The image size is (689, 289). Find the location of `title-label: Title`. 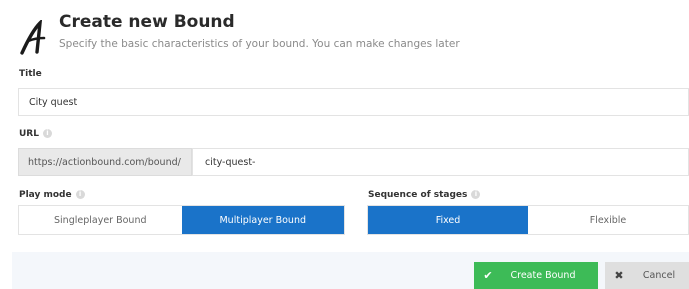

title-label: Title is located at coordinates (30, 74).